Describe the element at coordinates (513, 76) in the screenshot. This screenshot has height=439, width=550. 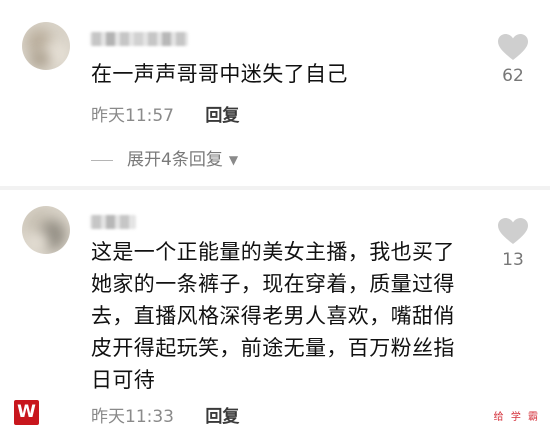
I see `like-count: 62` at that location.